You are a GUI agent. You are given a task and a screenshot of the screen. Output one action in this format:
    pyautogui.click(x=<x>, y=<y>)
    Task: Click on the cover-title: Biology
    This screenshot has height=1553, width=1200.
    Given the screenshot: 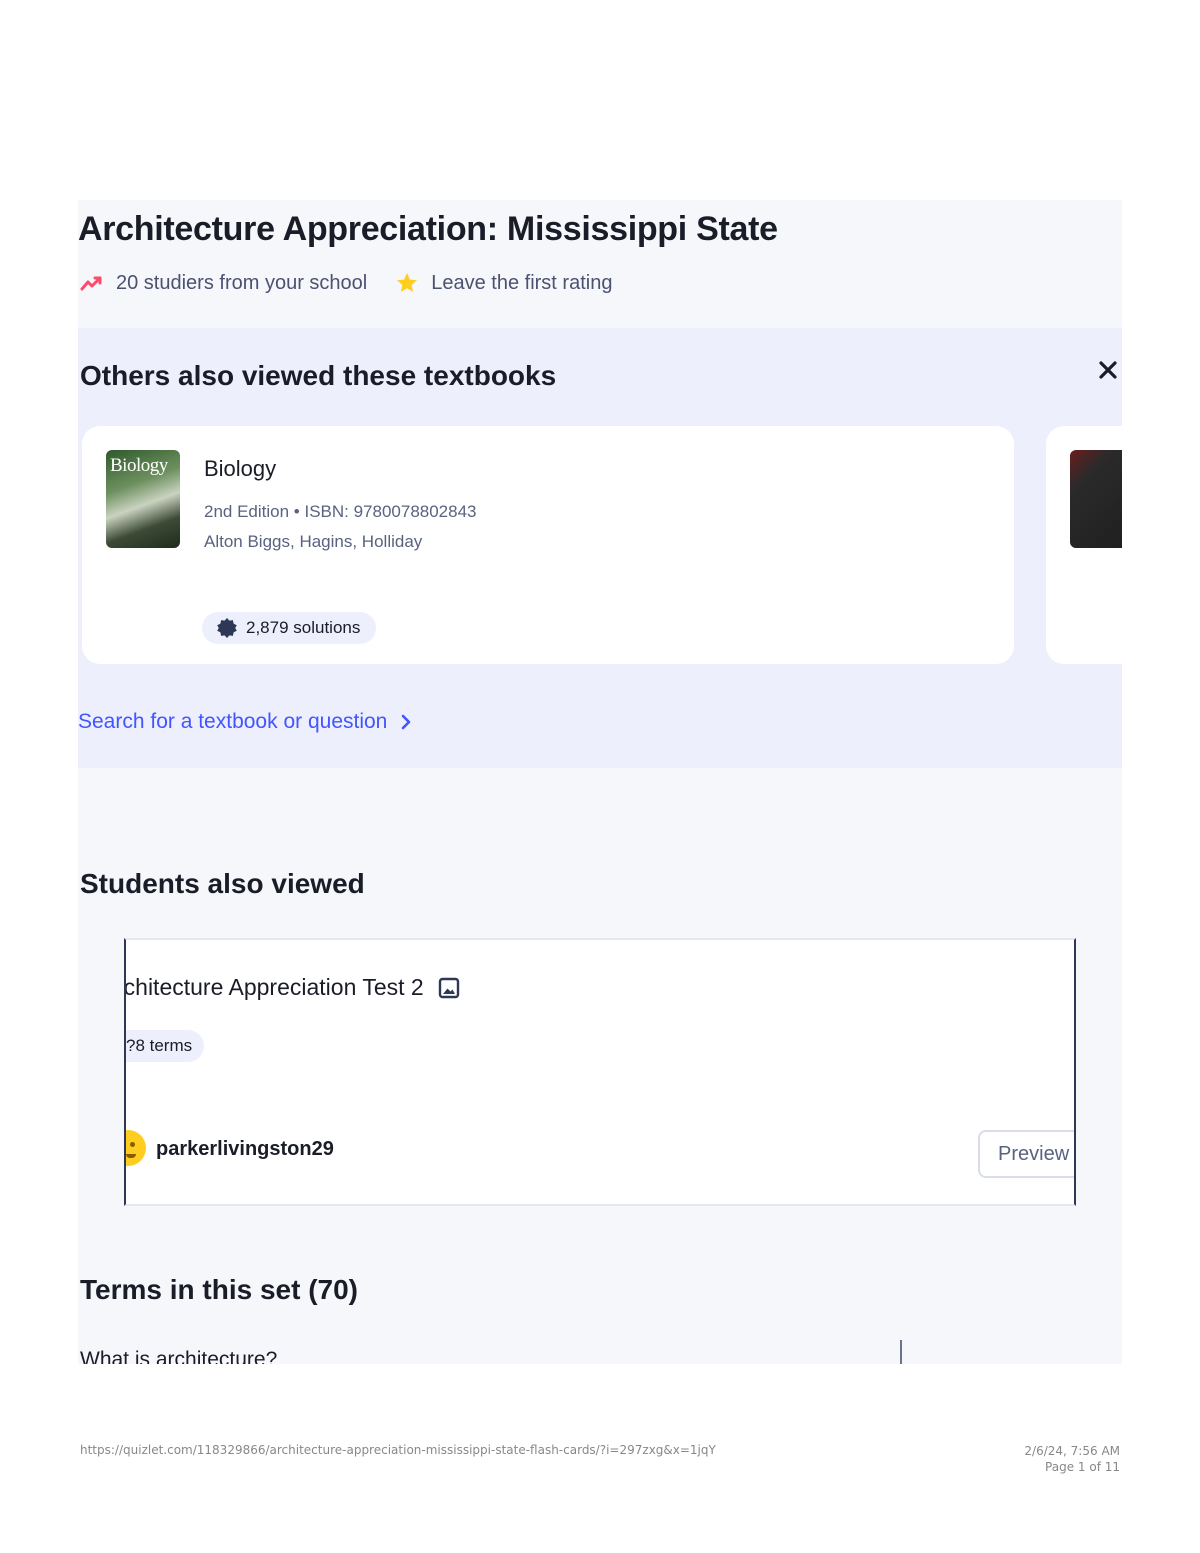 What is the action you would take?
    pyautogui.click(x=139, y=465)
    